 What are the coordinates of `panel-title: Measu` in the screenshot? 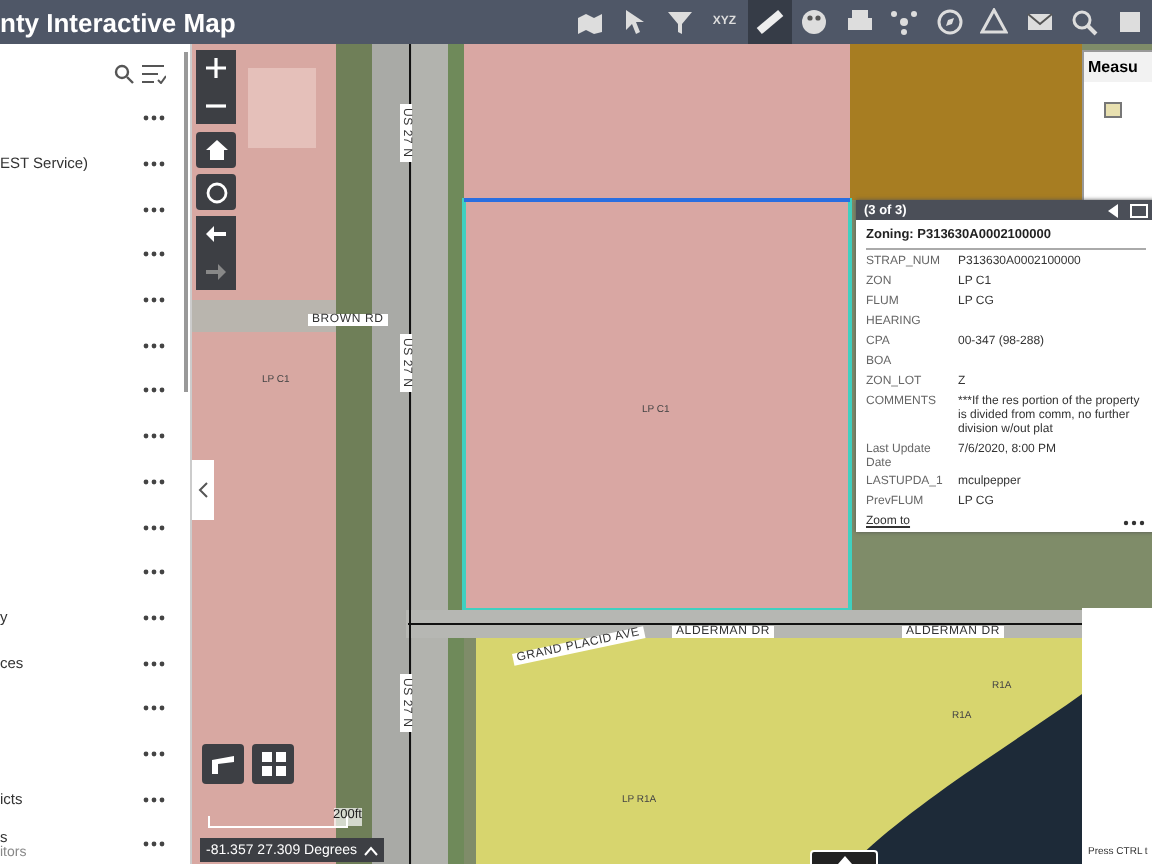 It's located at (1118, 67).